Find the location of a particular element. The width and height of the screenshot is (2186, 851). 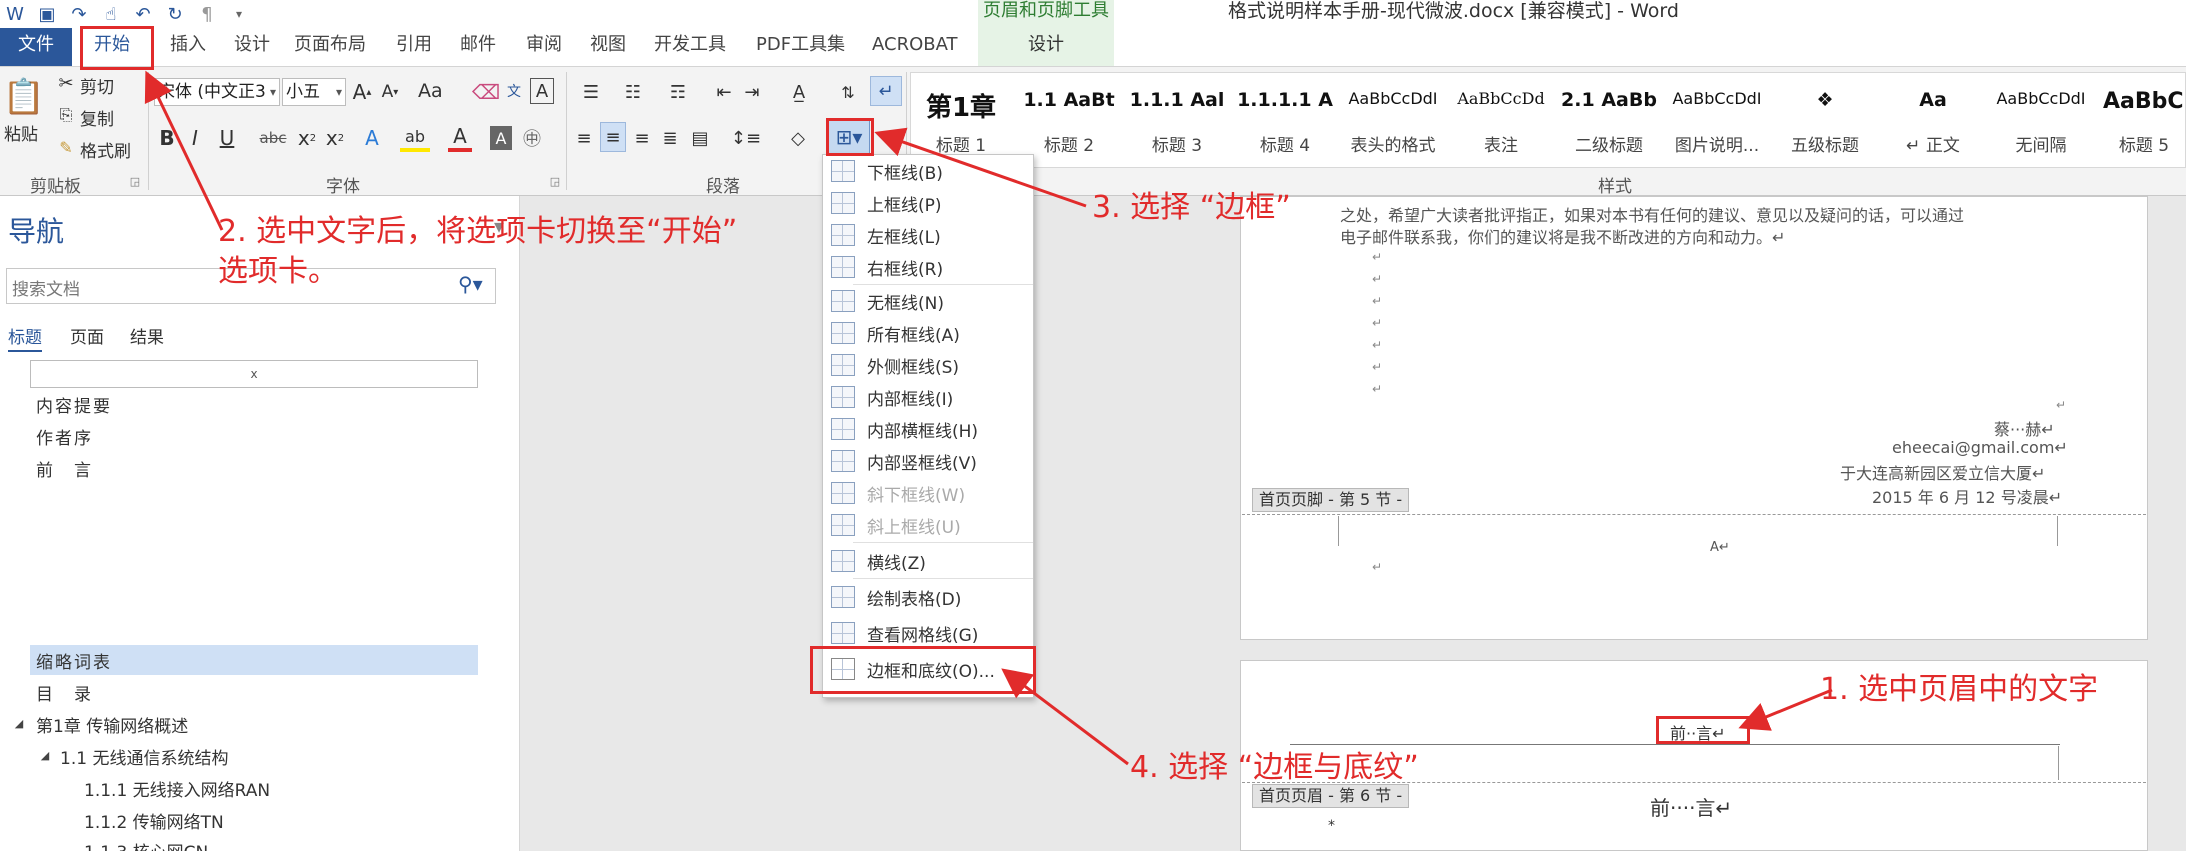

enclose-characters-icon: ㊥ is located at coordinates (532, 138).